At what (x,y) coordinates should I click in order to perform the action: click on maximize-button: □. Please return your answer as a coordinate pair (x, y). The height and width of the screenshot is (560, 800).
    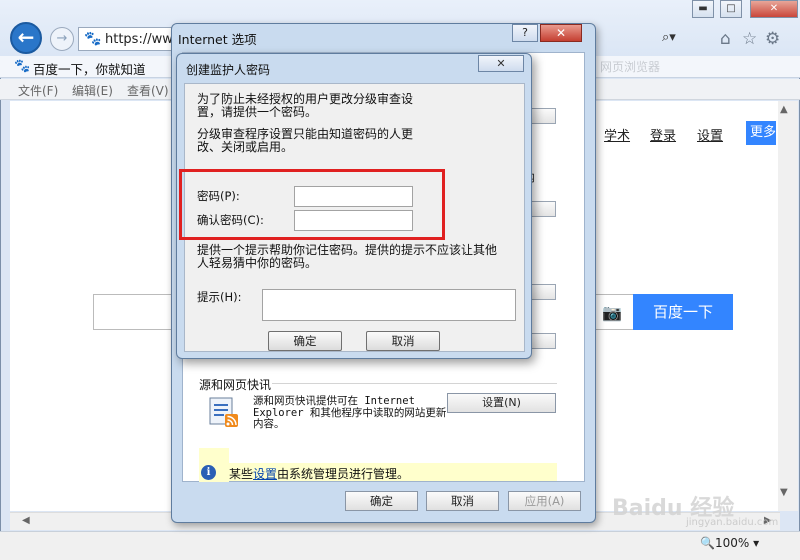
    Looking at the image, I should click on (731, 9).